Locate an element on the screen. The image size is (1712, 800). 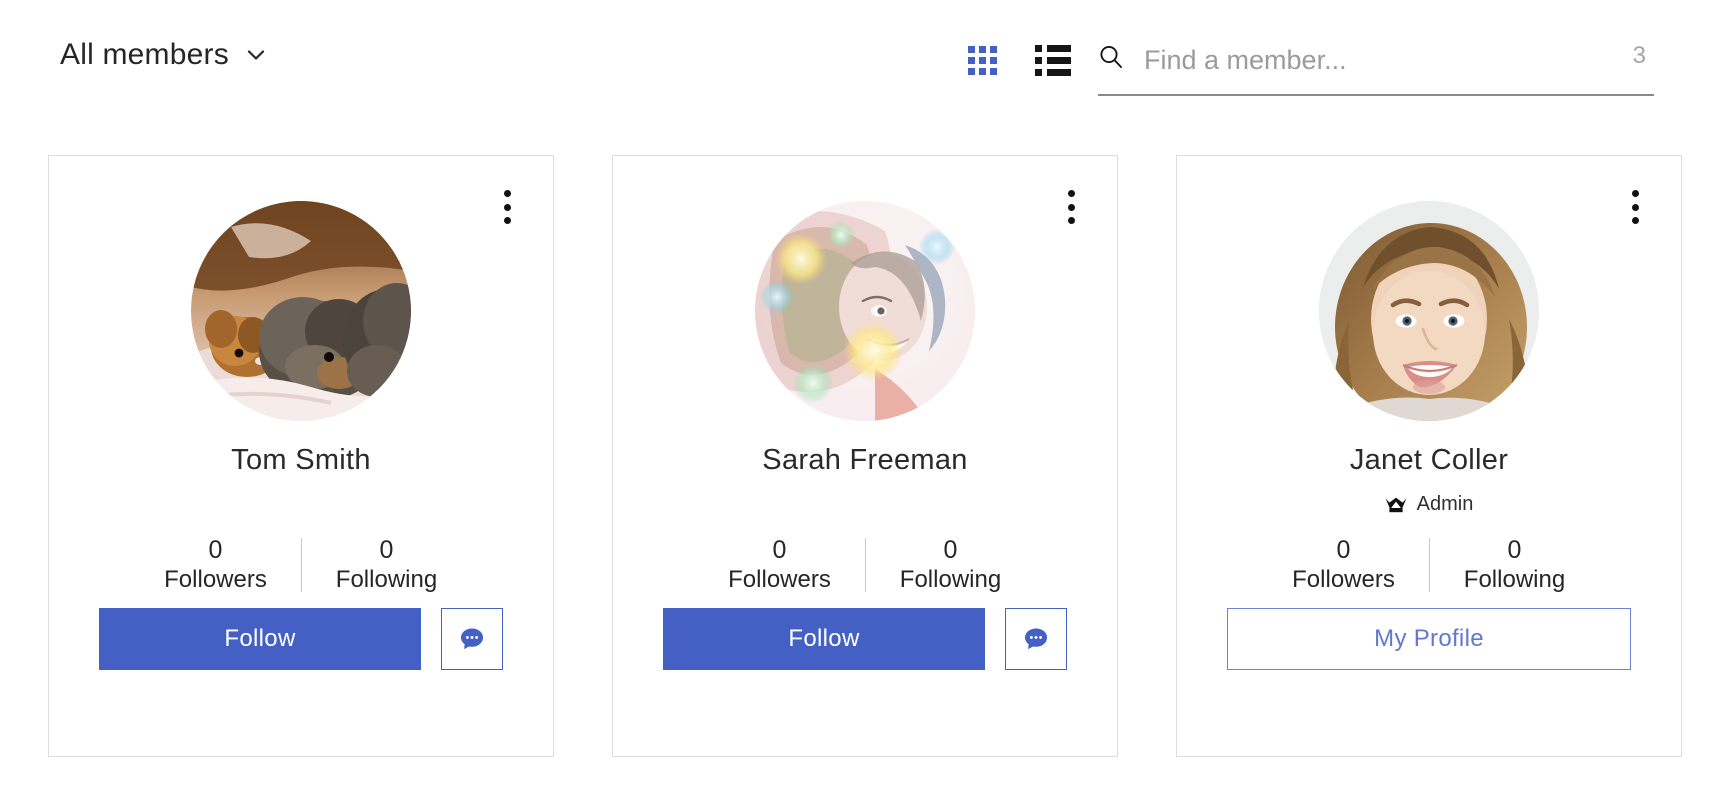
member-name: Tom Smith is located at coordinates (301, 460).